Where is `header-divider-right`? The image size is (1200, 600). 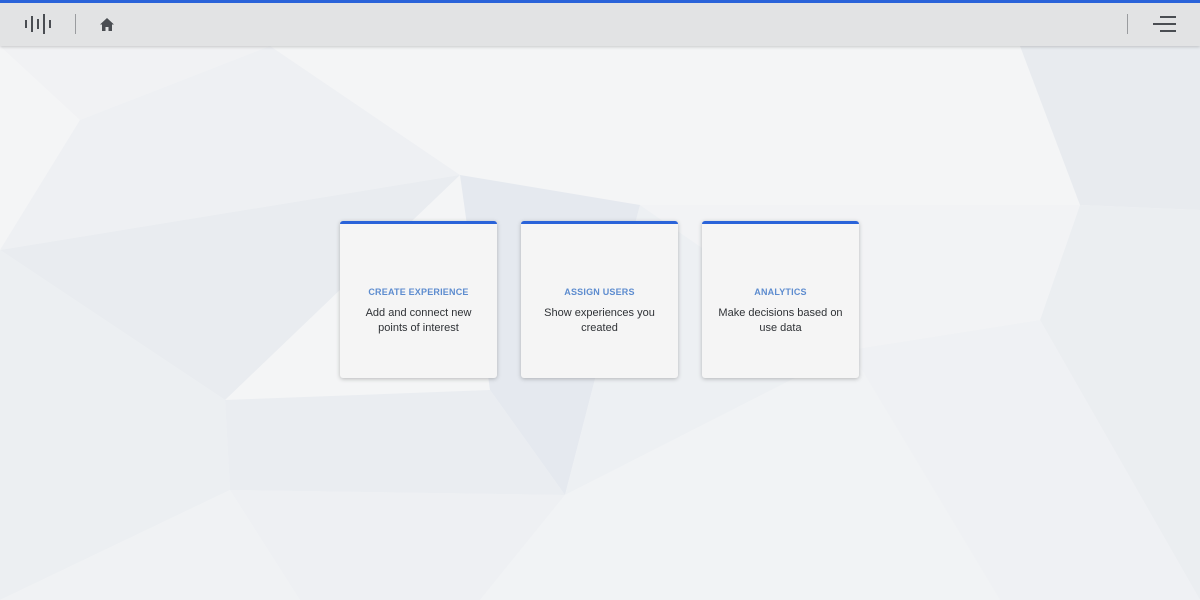
header-divider-right is located at coordinates (1127, 24).